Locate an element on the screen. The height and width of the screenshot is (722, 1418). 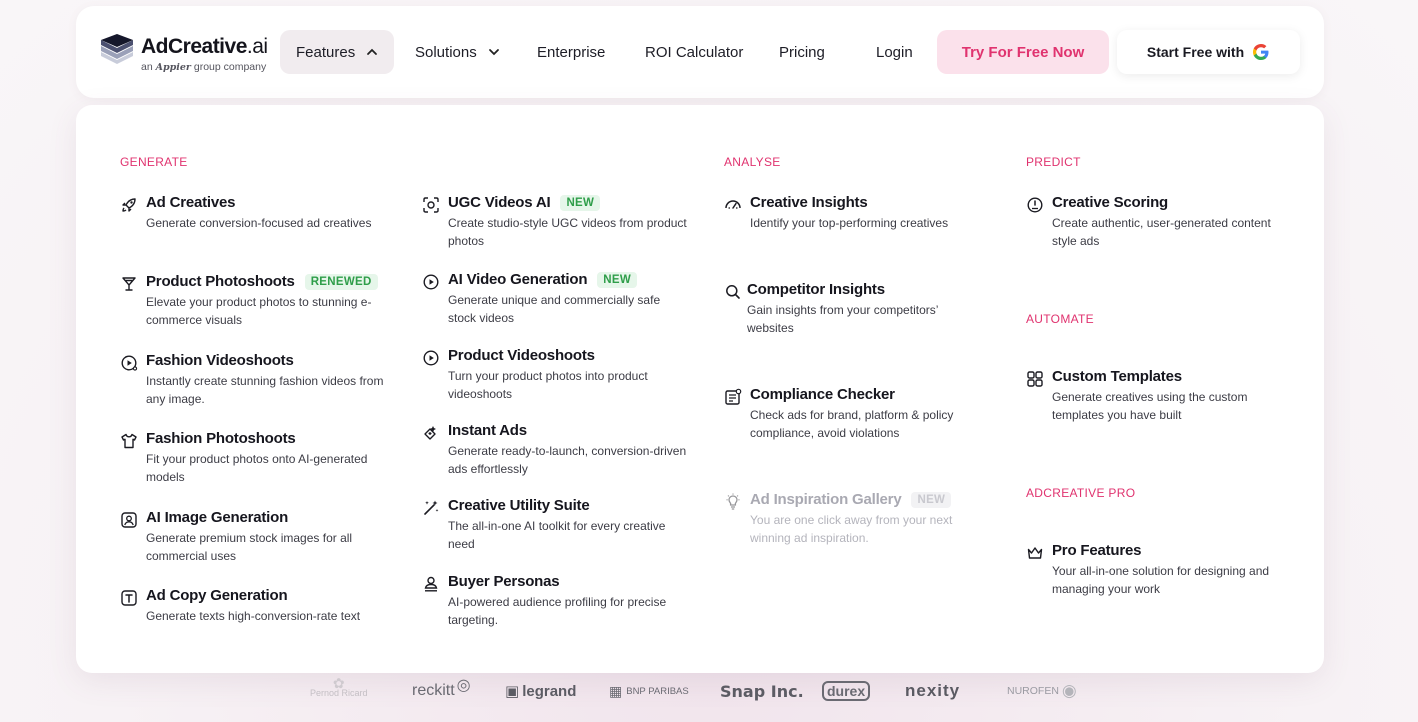
start-free-google-button: Start Free with is located at coordinates (1208, 52).